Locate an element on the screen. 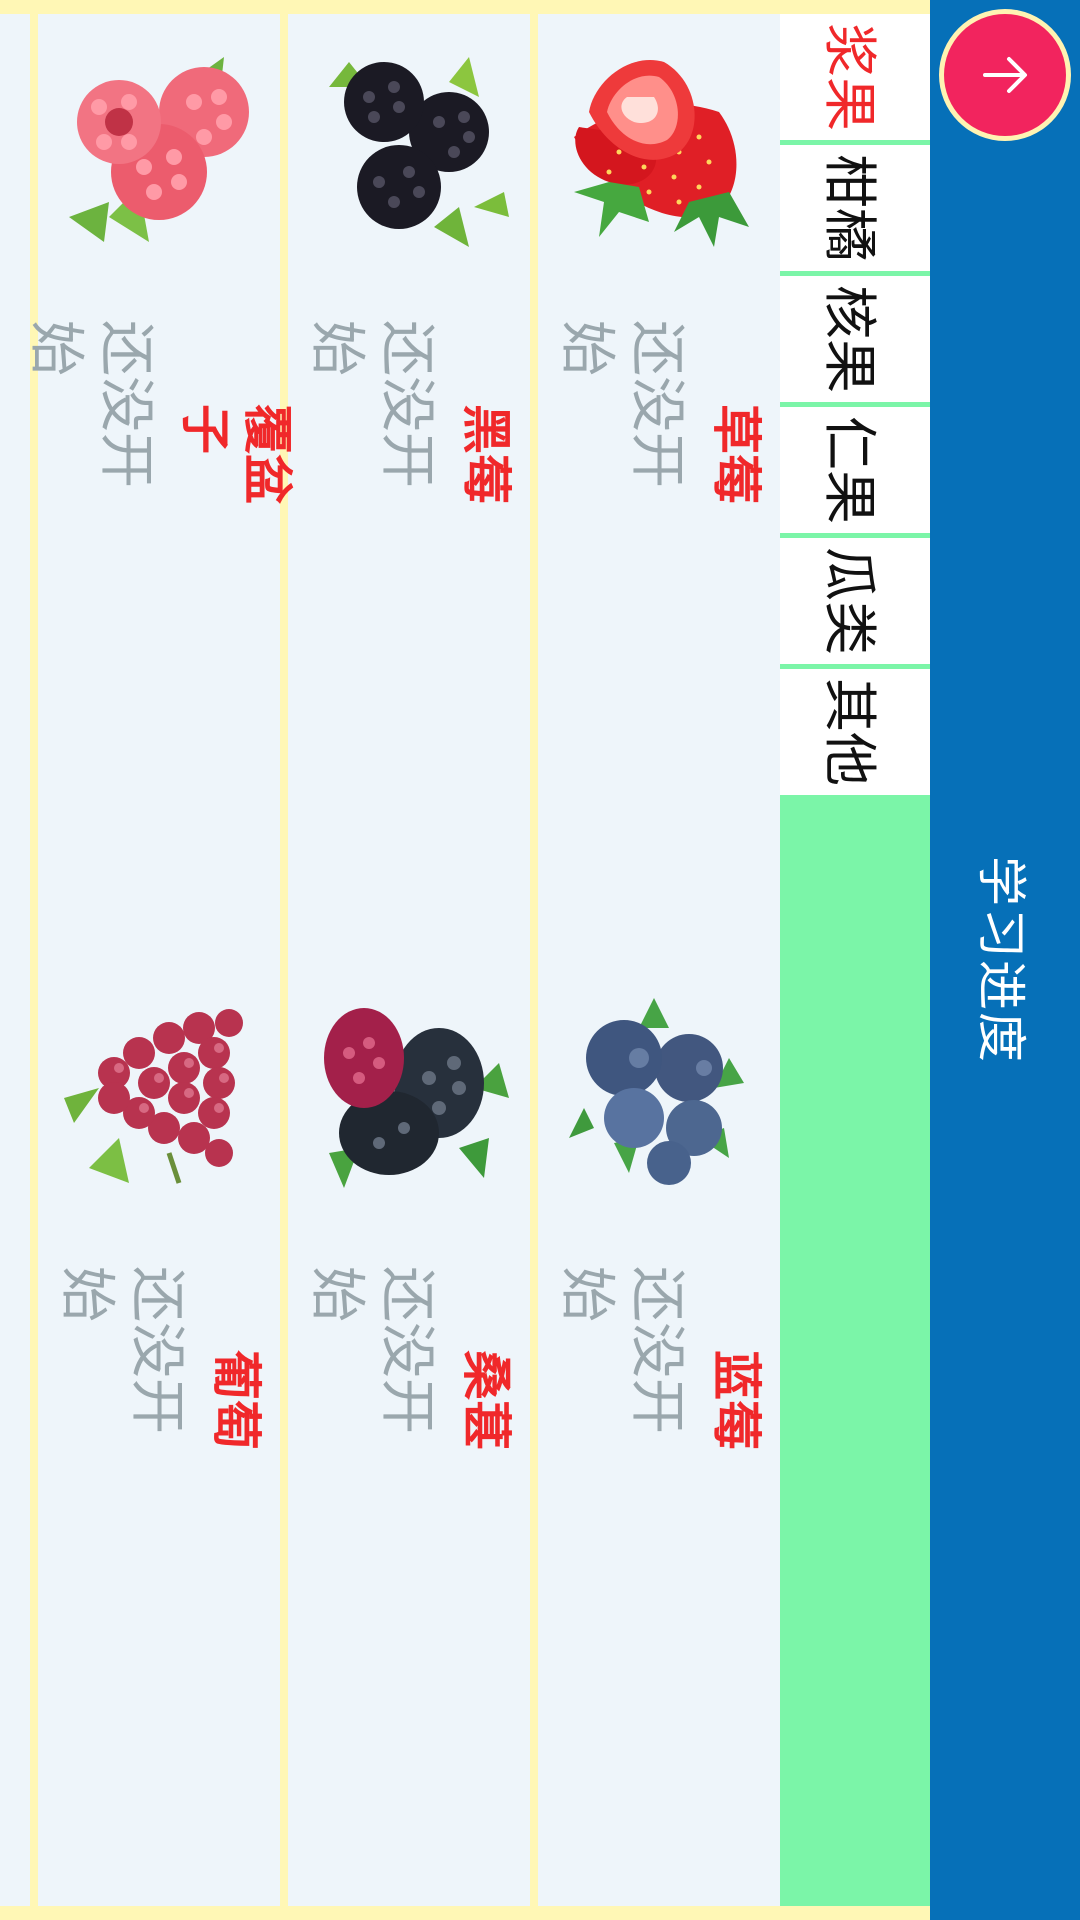  tabs-spacer is located at coordinates (855, 1353).